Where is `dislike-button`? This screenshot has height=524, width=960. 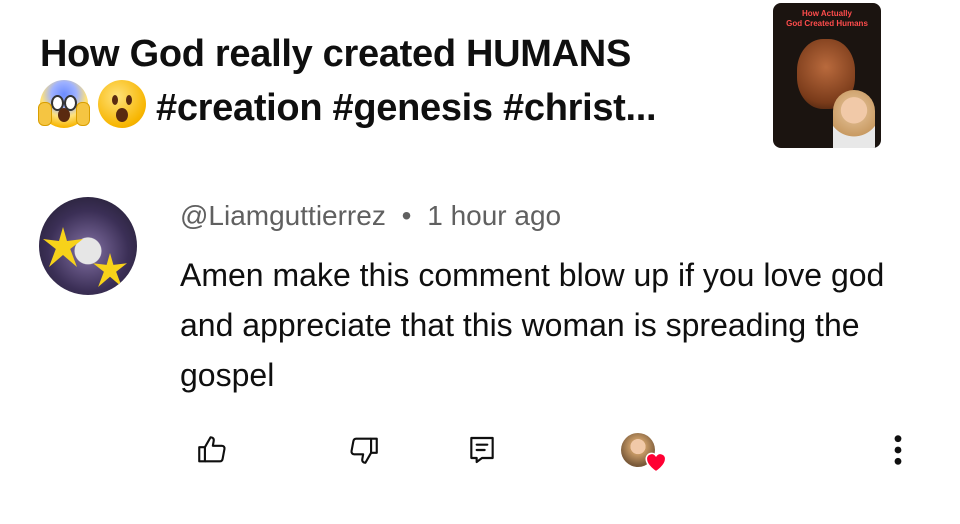
dislike-button is located at coordinates (364, 450).